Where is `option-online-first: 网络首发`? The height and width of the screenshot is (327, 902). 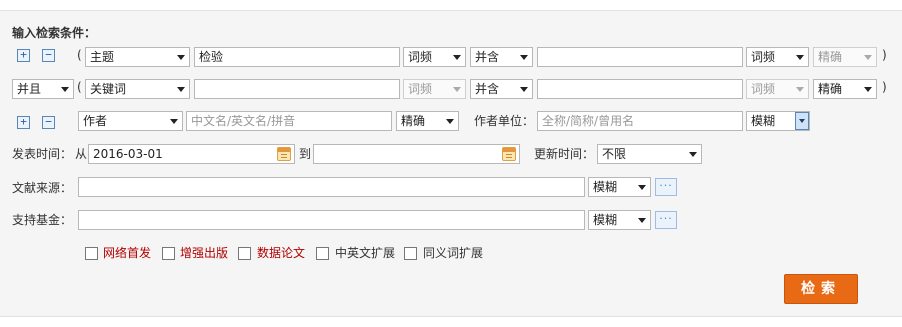
option-online-first: 网络首发 is located at coordinates (127, 253).